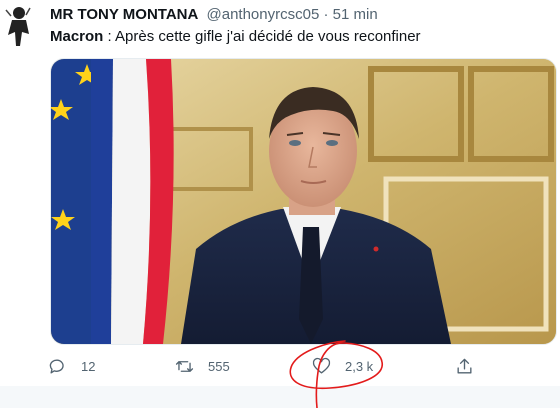 This screenshot has width=560, height=408. What do you see at coordinates (342, 366) in the screenshot?
I see `like-button: 2,3 k` at bounding box center [342, 366].